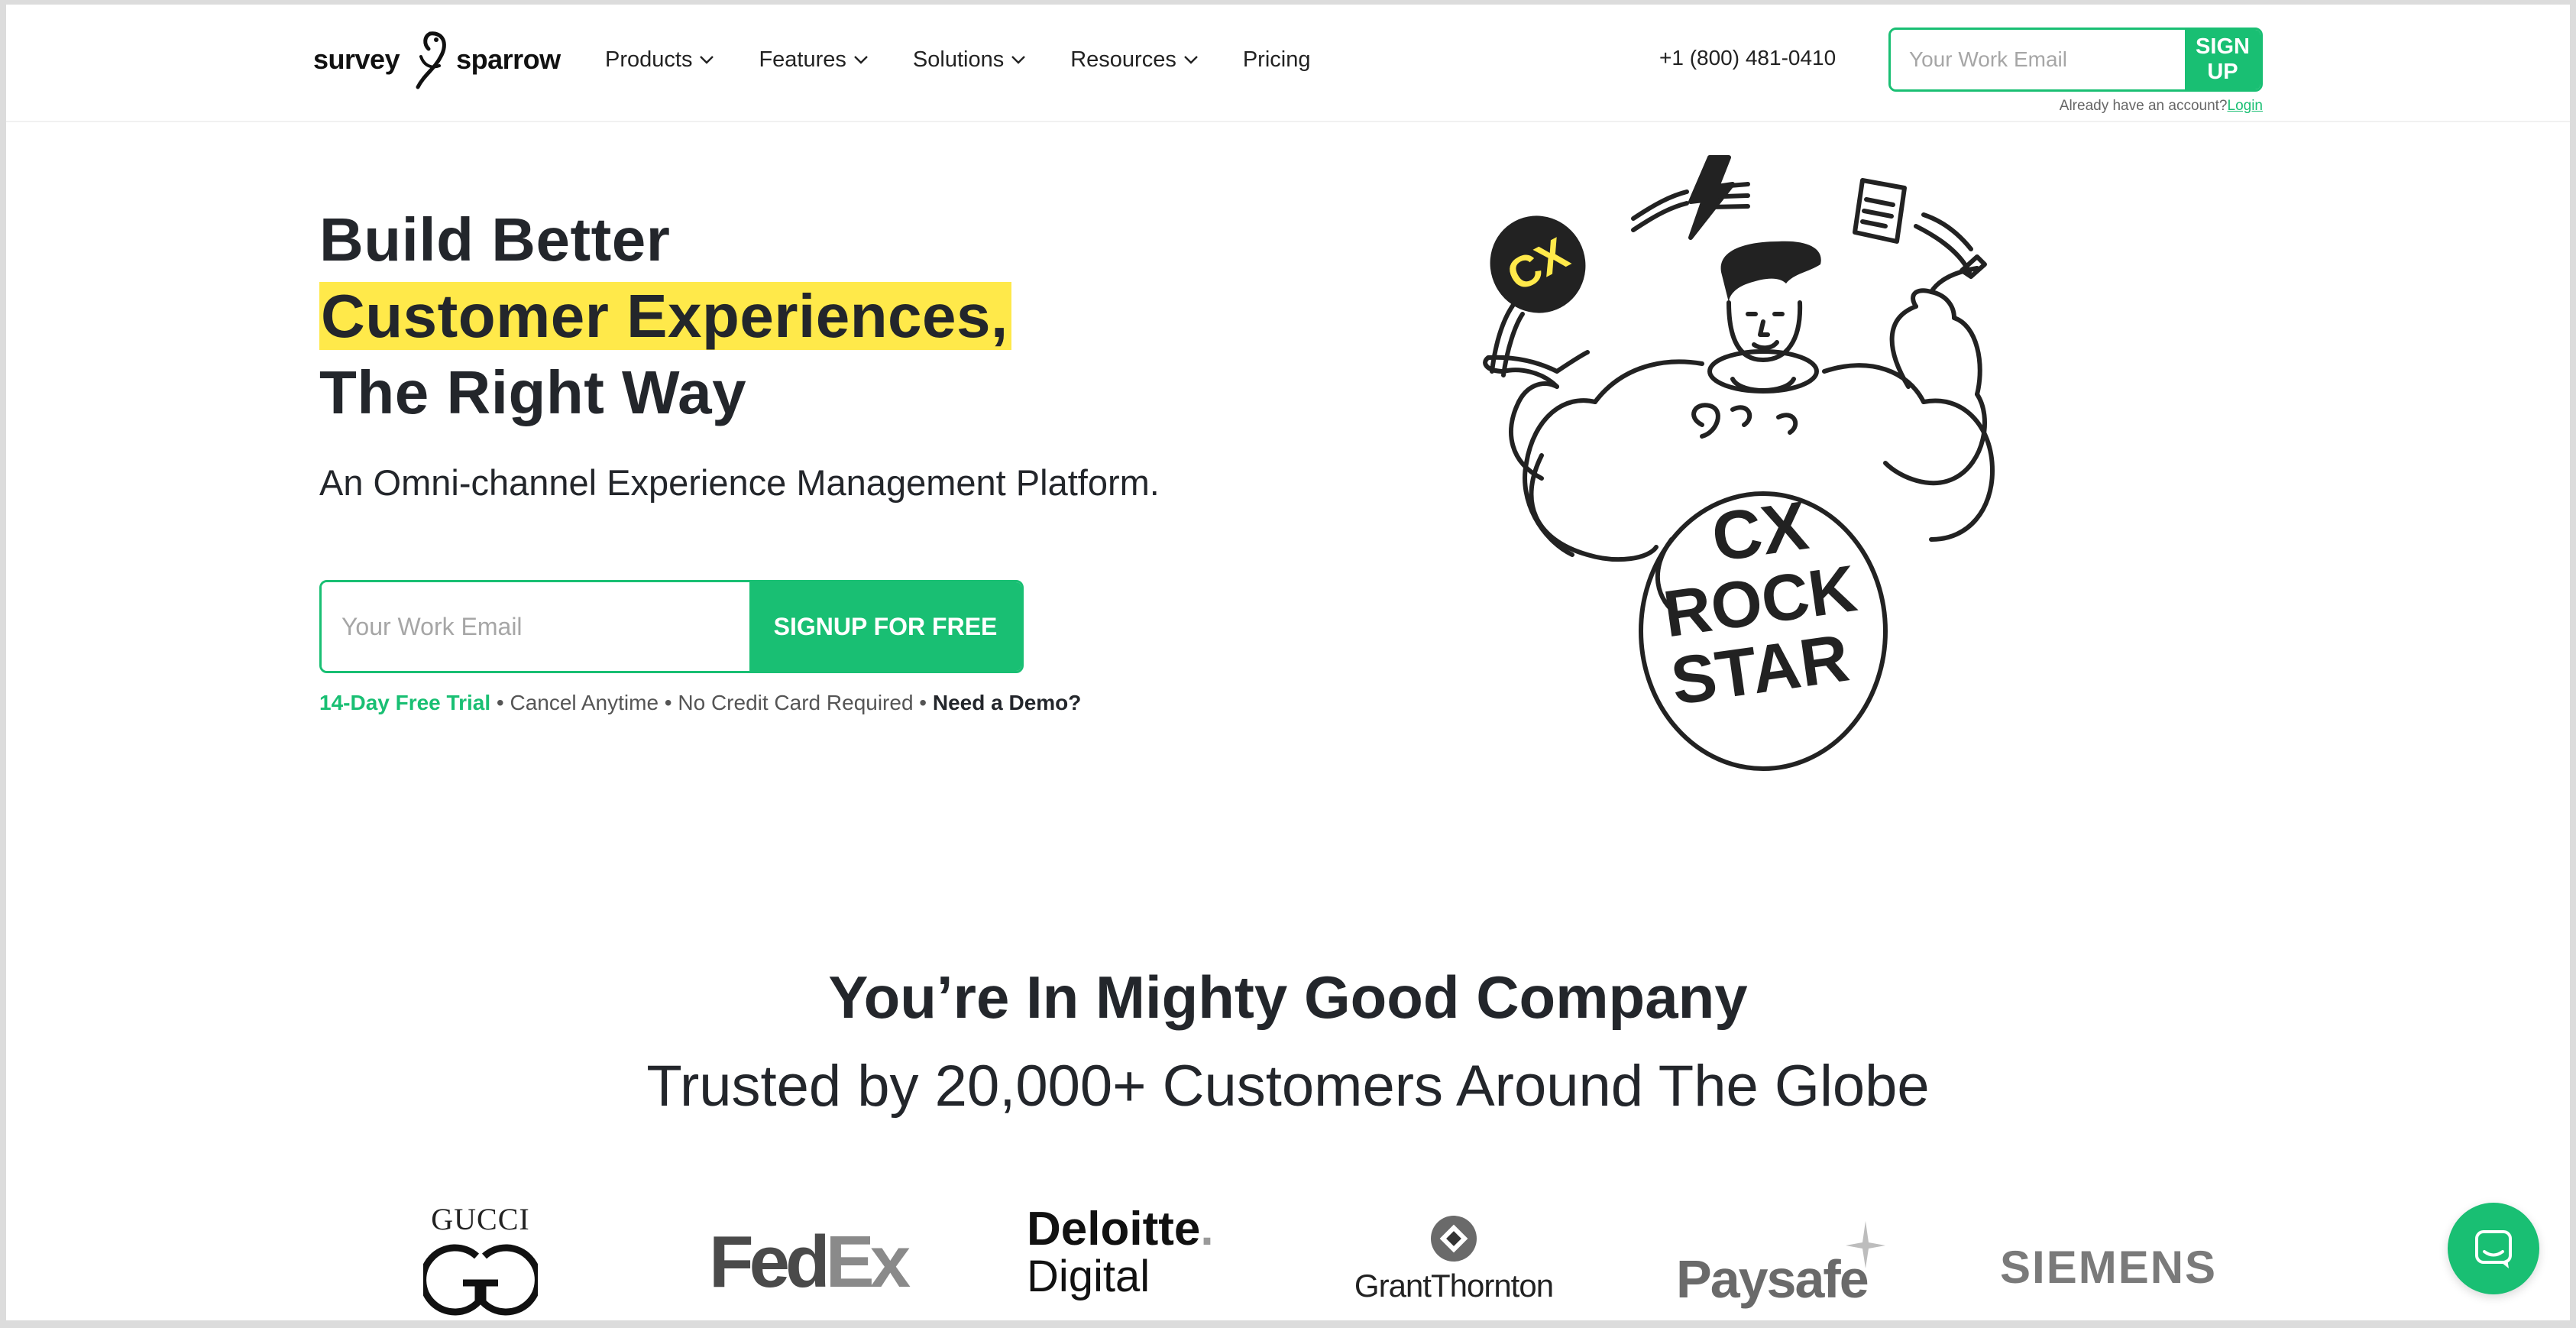 This screenshot has width=2576, height=1328. What do you see at coordinates (1007, 703) in the screenshot?
I see `need-demo-link: Need a Demo?` at bounding box center [1007, 703].